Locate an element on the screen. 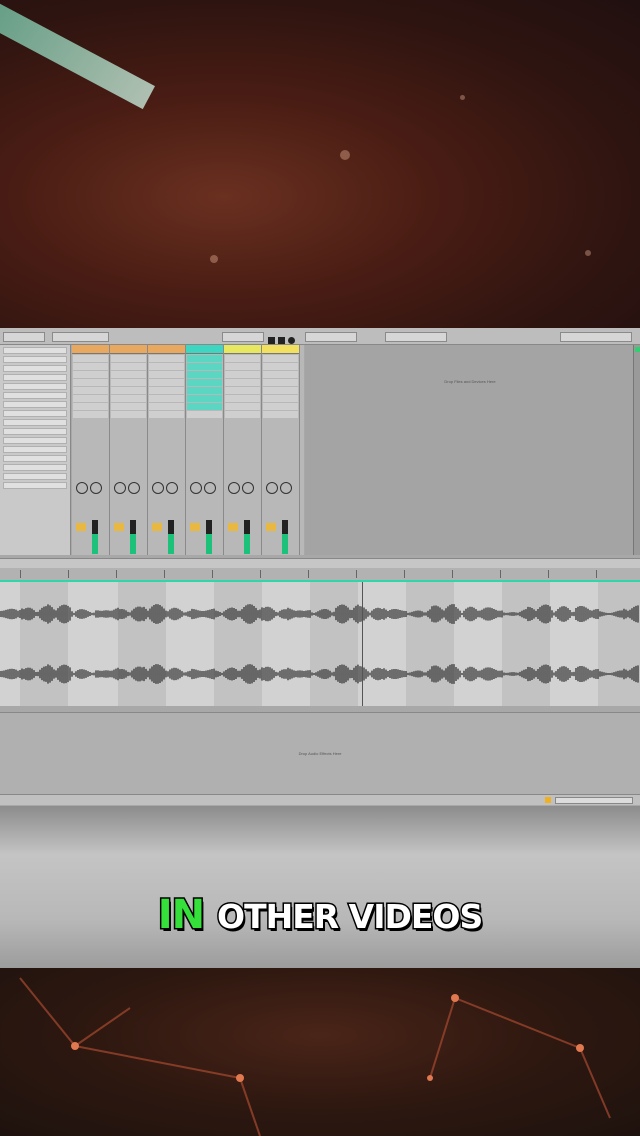 This screenshot has width=640, height=1136. timeline-ruler is located at coordinates (320, 575).